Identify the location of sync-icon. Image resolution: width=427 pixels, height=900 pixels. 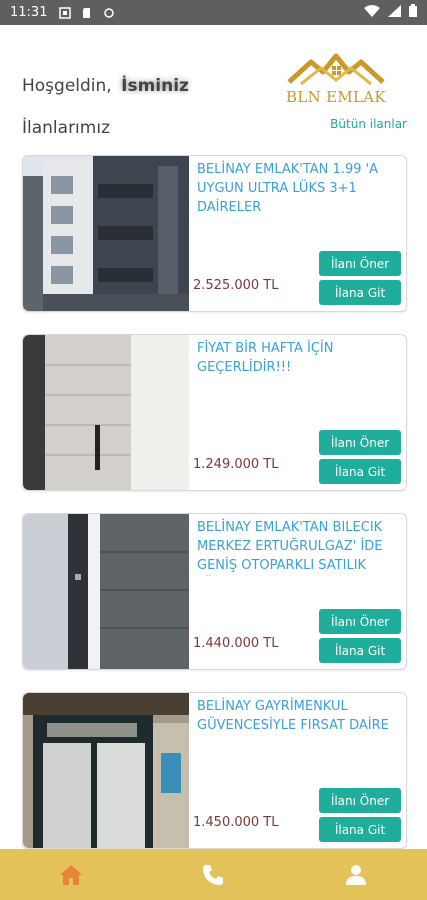
(109, 13).